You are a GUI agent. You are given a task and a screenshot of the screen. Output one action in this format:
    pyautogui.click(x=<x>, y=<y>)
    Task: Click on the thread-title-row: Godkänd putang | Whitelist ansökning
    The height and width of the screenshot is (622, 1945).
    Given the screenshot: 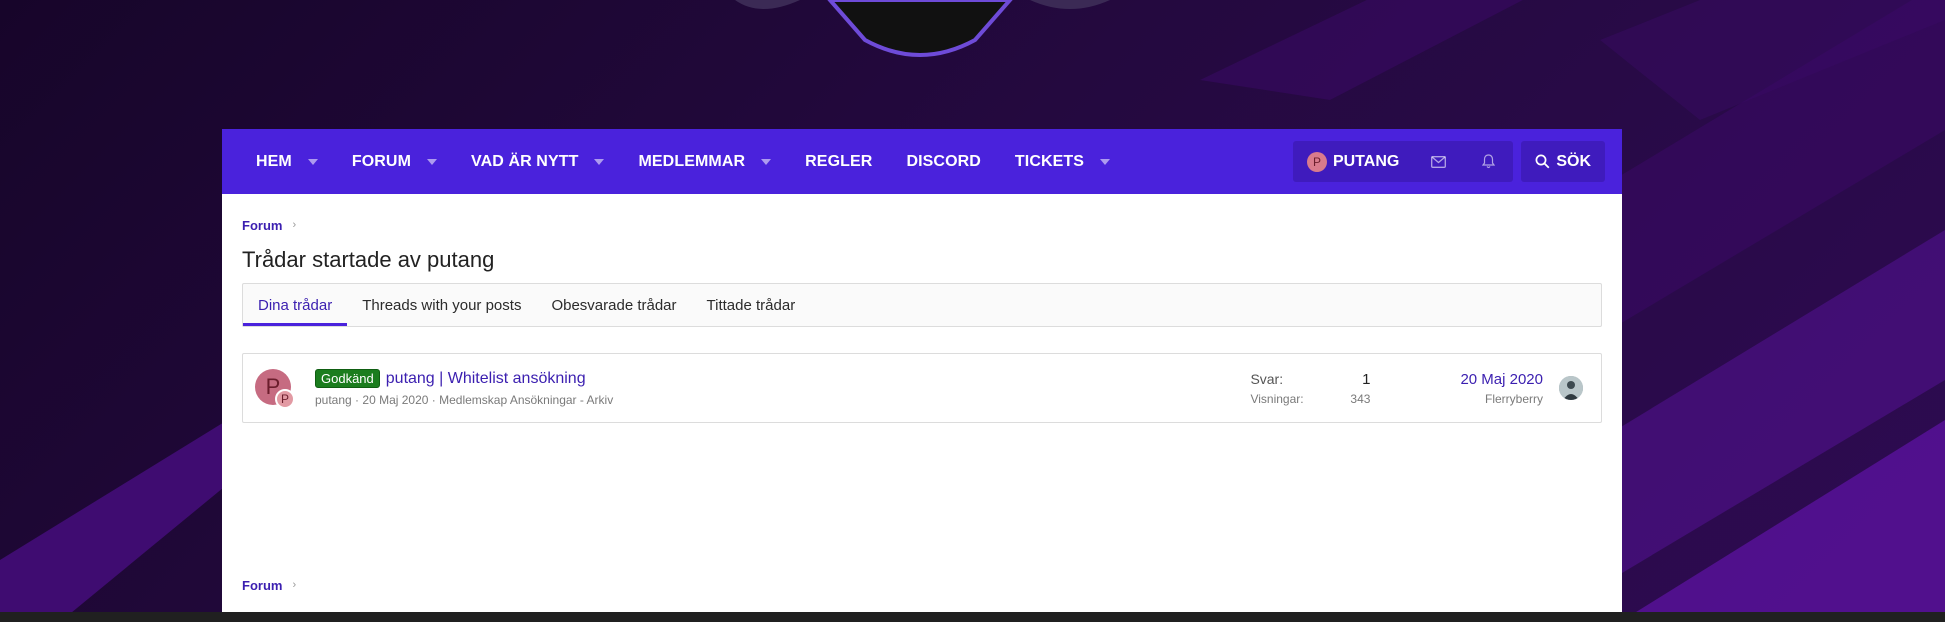 What is the action you would take?
    pyautogui.click(x=782, y=378)
    